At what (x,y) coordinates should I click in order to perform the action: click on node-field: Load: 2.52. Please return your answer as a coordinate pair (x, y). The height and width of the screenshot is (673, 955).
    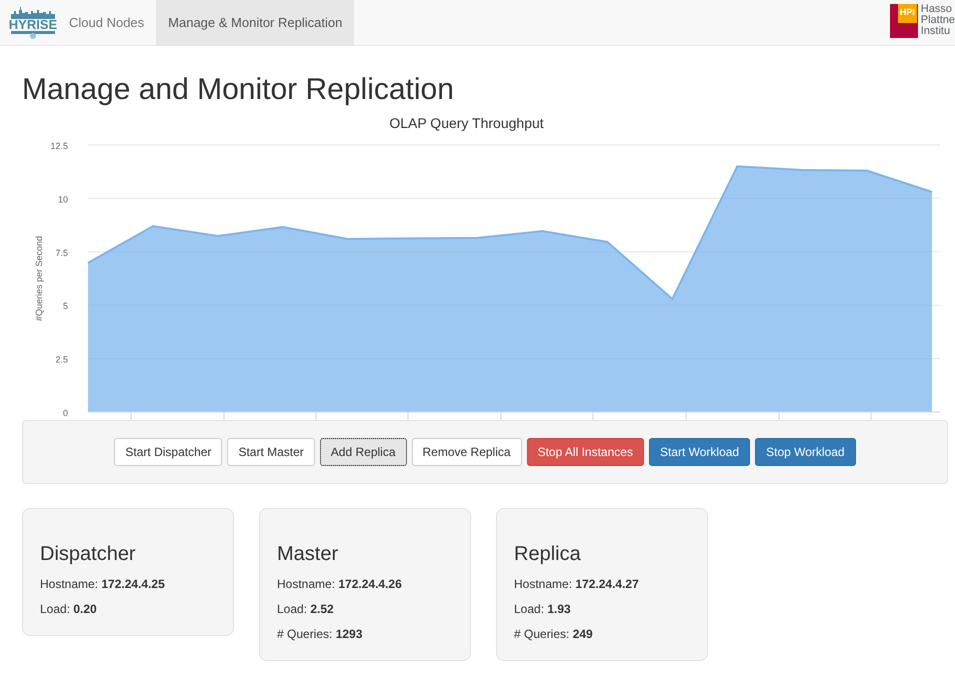
    Looking at the image, I should click on (365, 609).